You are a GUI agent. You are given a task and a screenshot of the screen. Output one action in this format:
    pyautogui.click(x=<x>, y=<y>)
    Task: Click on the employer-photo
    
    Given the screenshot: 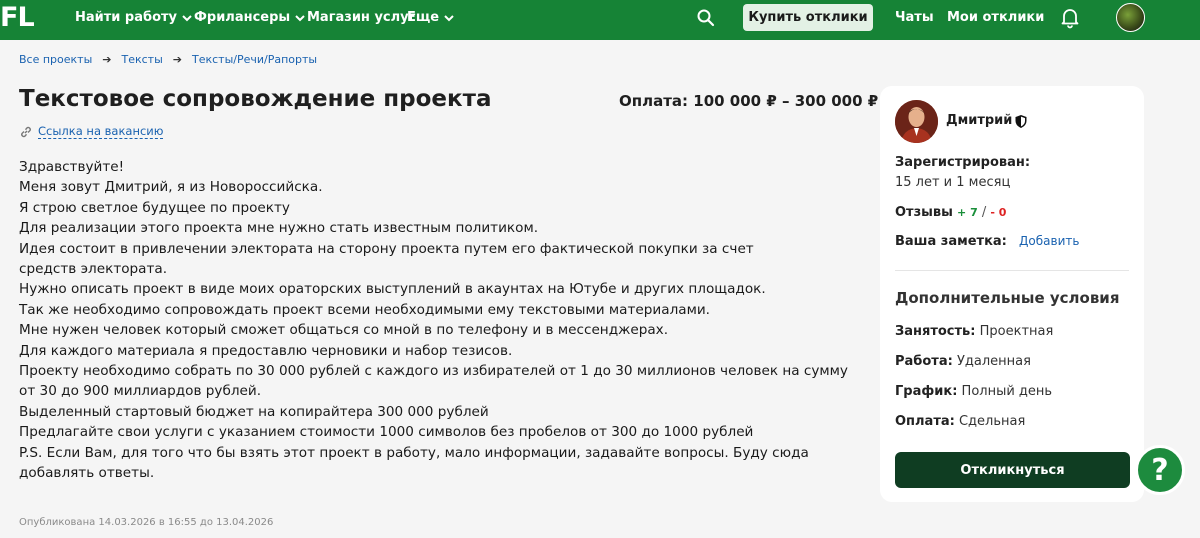 What is the action you would take?
    pyautogui.click(x=916, y=121)
    